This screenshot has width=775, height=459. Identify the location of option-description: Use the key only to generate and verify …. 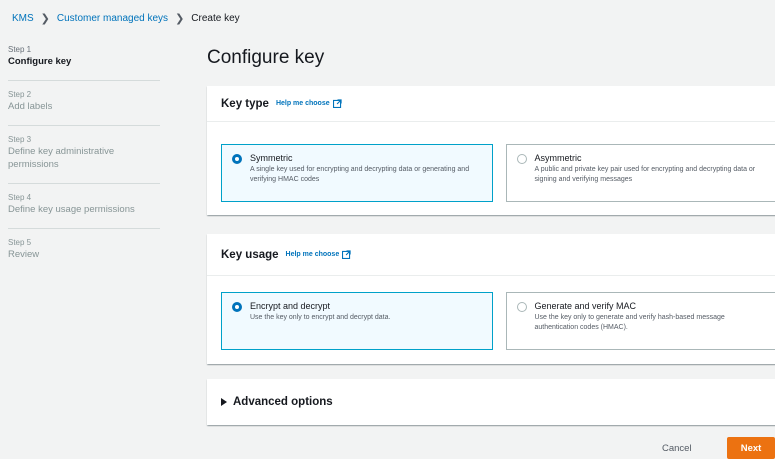
(629, 322).